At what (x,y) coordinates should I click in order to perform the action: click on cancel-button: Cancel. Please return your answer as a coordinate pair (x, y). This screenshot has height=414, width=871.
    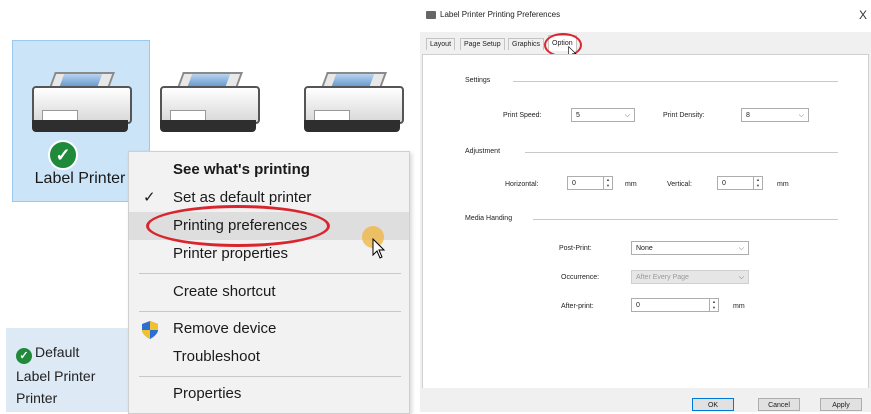
    Looking at the image, I should click on (779, 404).